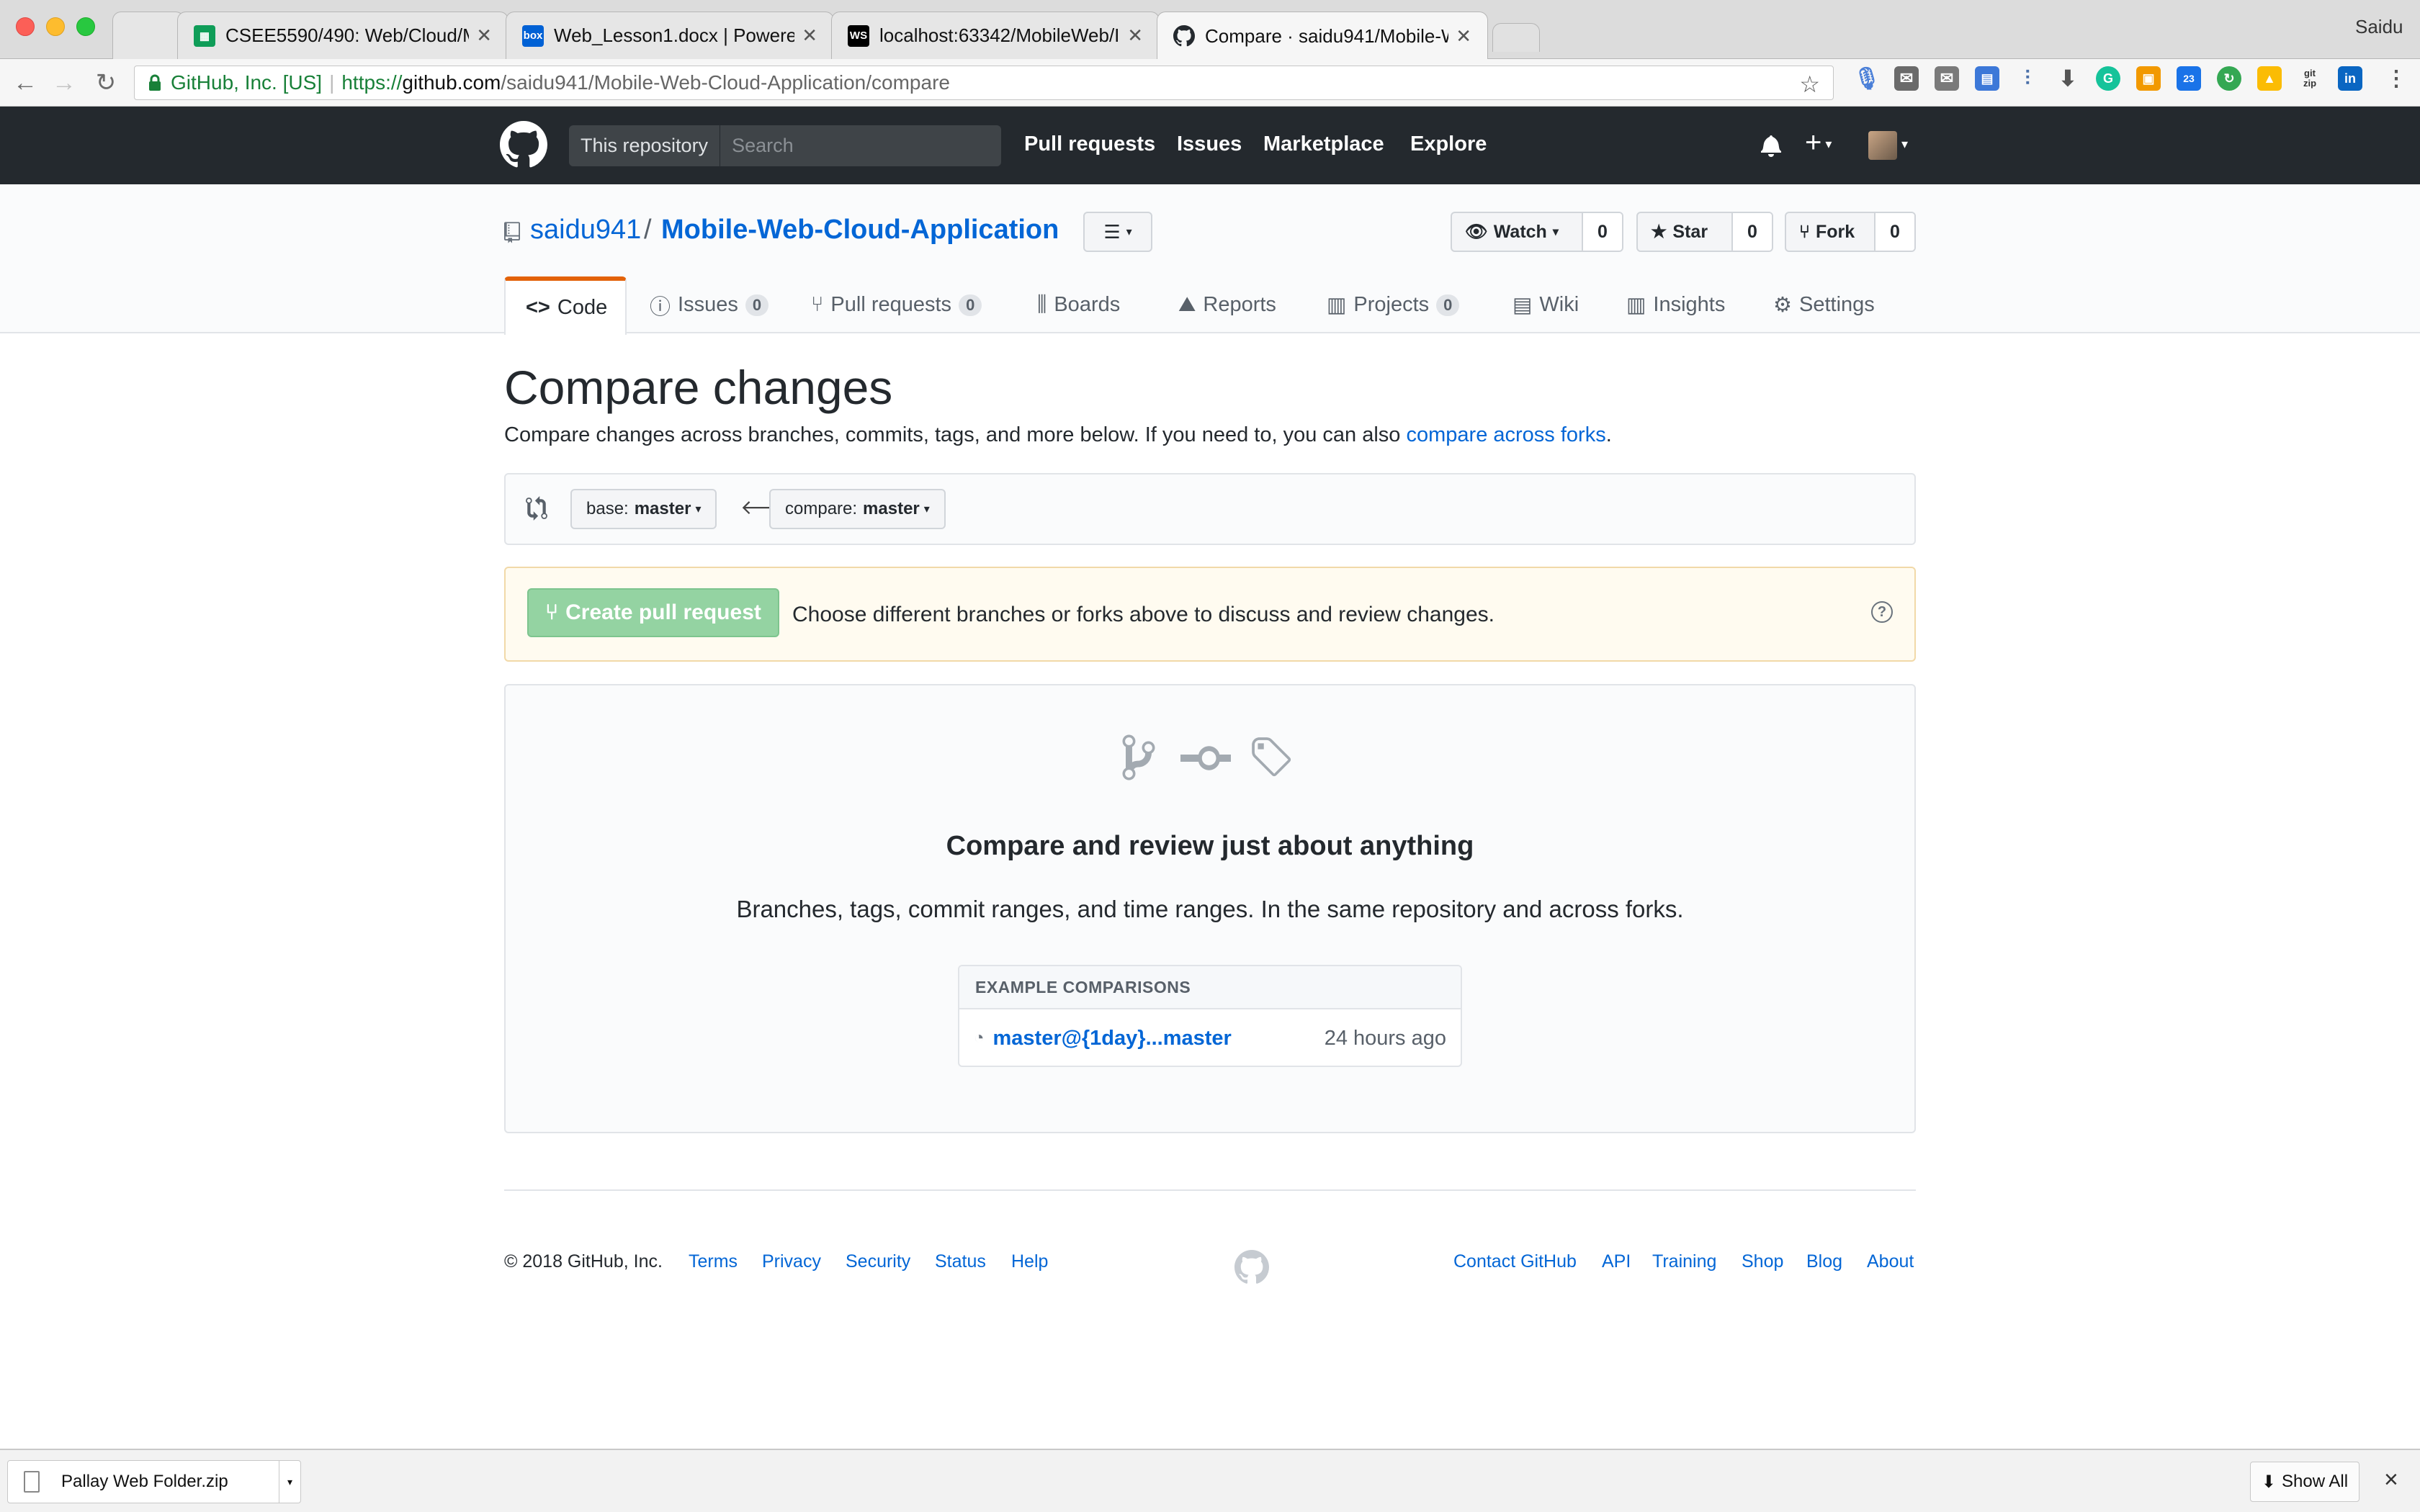  Describe the element at coordinates (1000, 35) in the screenshot. I see `tab-title: localhost:63342/MobileWeb/IC` at that location.